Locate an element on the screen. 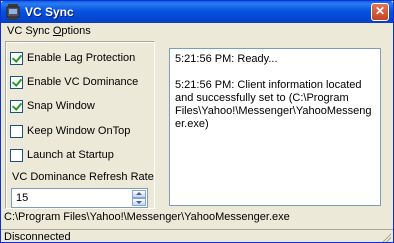 The width and height of the screenshot is (394, 243). refresh-rate-value: 15 is located at coordinates (22, 198).